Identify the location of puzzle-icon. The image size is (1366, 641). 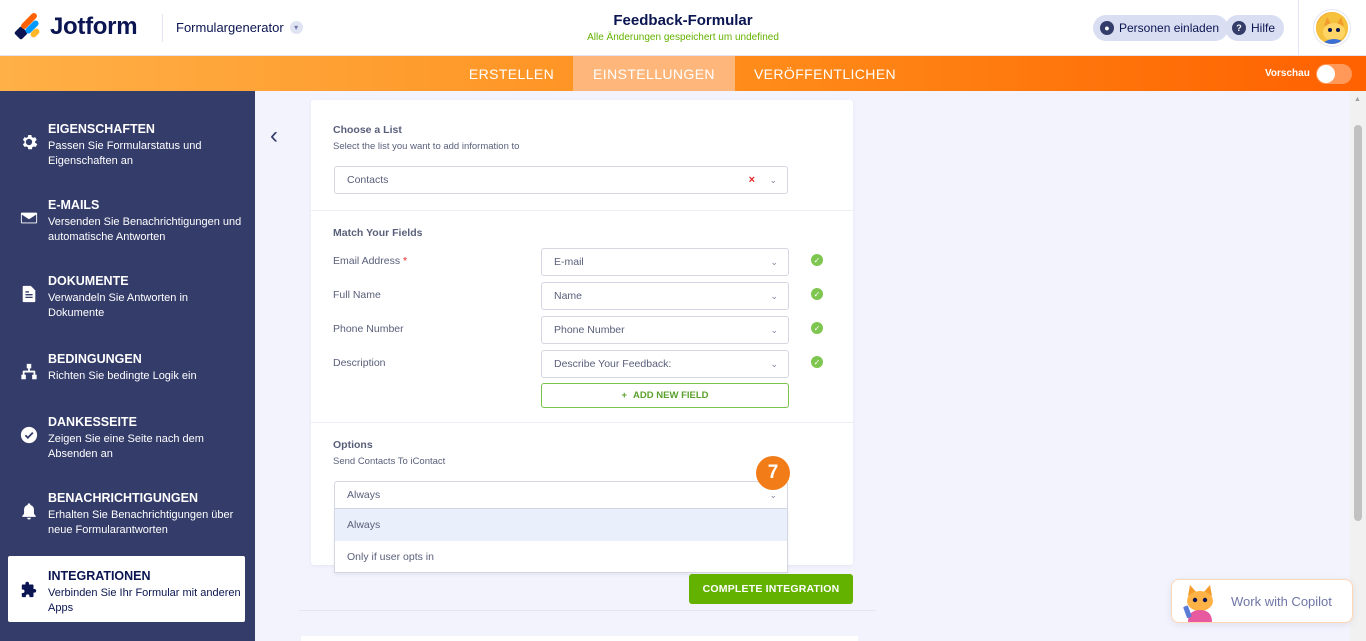
(29, 589).